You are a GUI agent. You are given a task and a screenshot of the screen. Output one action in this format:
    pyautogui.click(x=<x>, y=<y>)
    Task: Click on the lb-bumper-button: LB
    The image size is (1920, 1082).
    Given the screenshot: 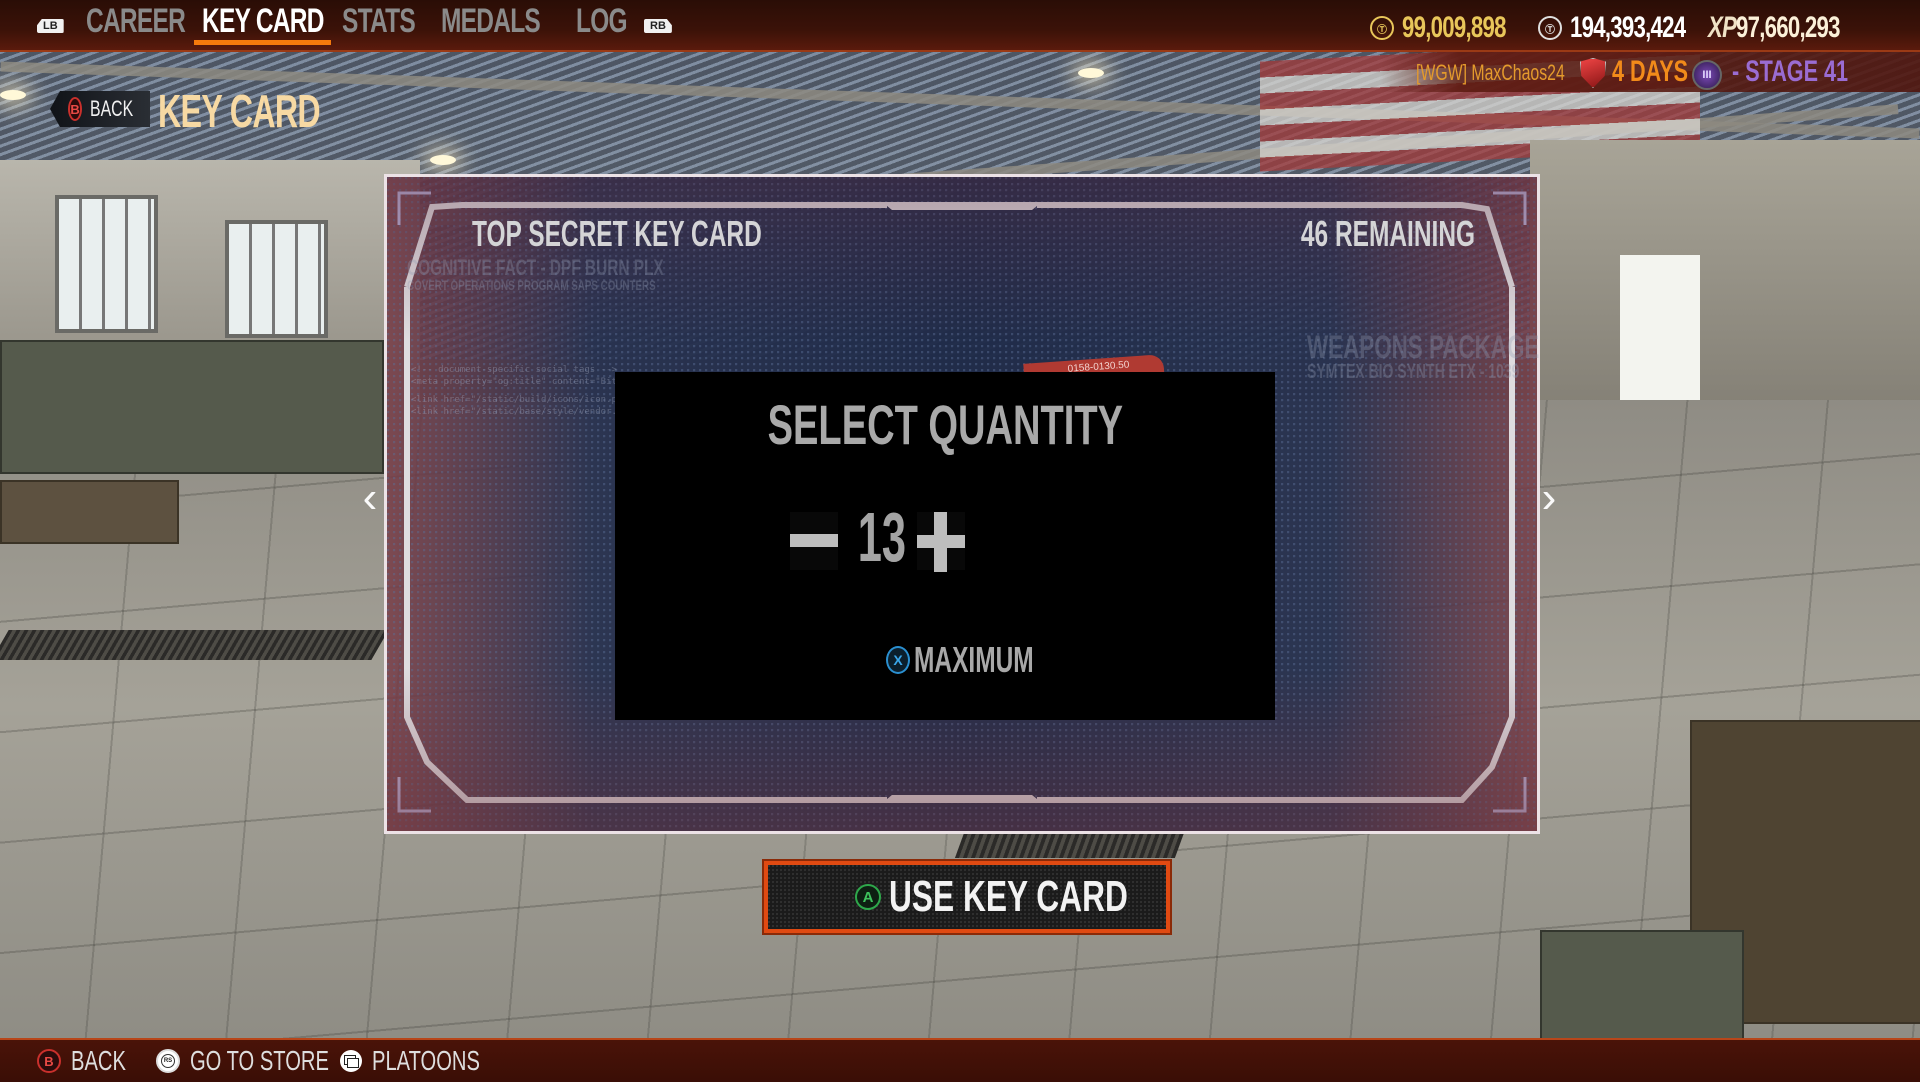 What is the action you would take?
    pyautogui.click(x=50, y=26)
    